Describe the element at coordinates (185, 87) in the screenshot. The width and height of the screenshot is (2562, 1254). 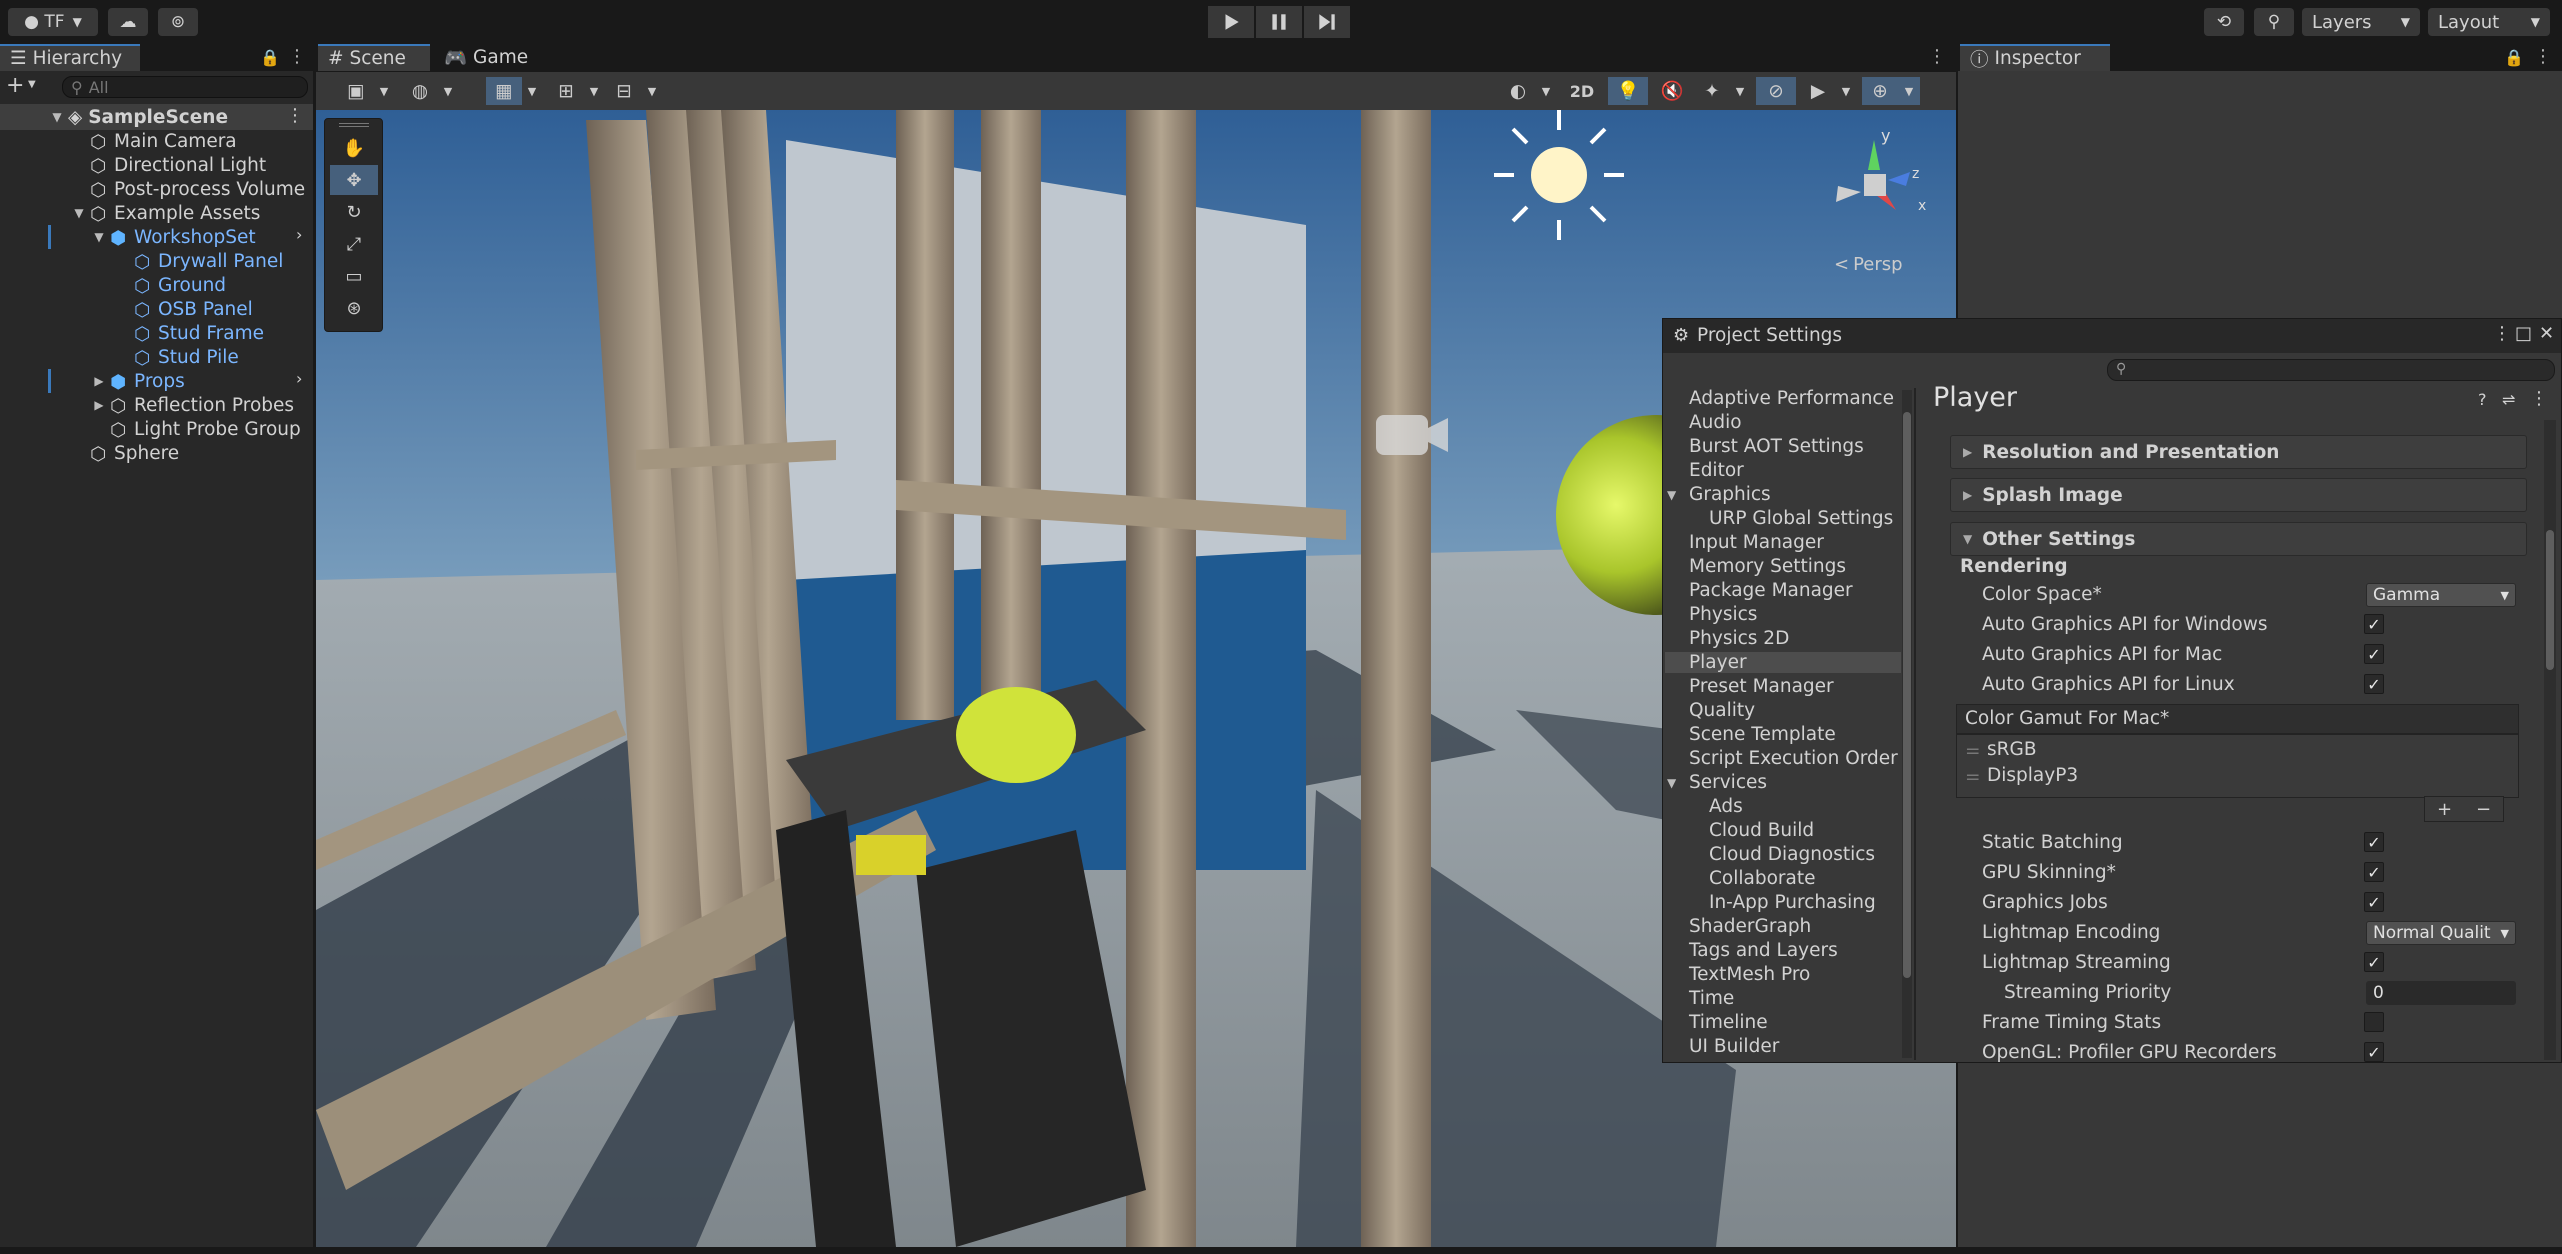
I see `hierarchy-search-input: ⚲ All` at that location.